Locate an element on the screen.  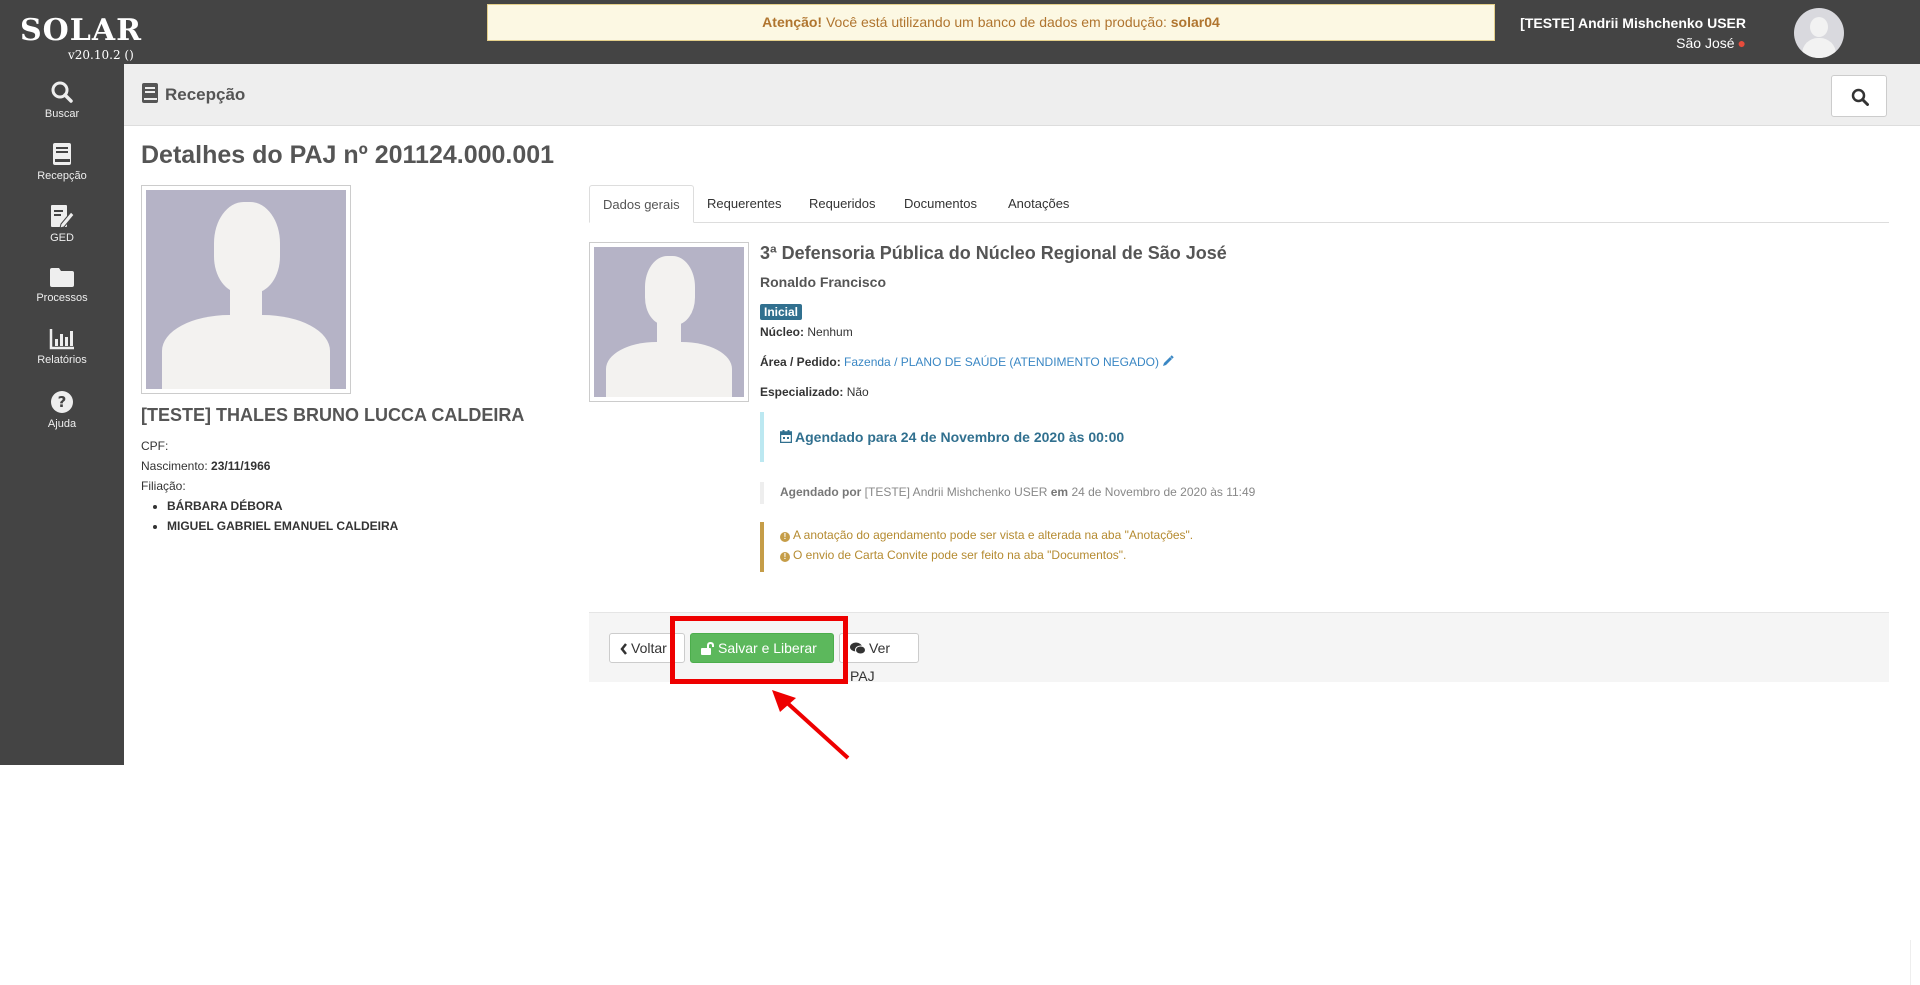
status-badge: Inicial is located at coordinates (781, 312).